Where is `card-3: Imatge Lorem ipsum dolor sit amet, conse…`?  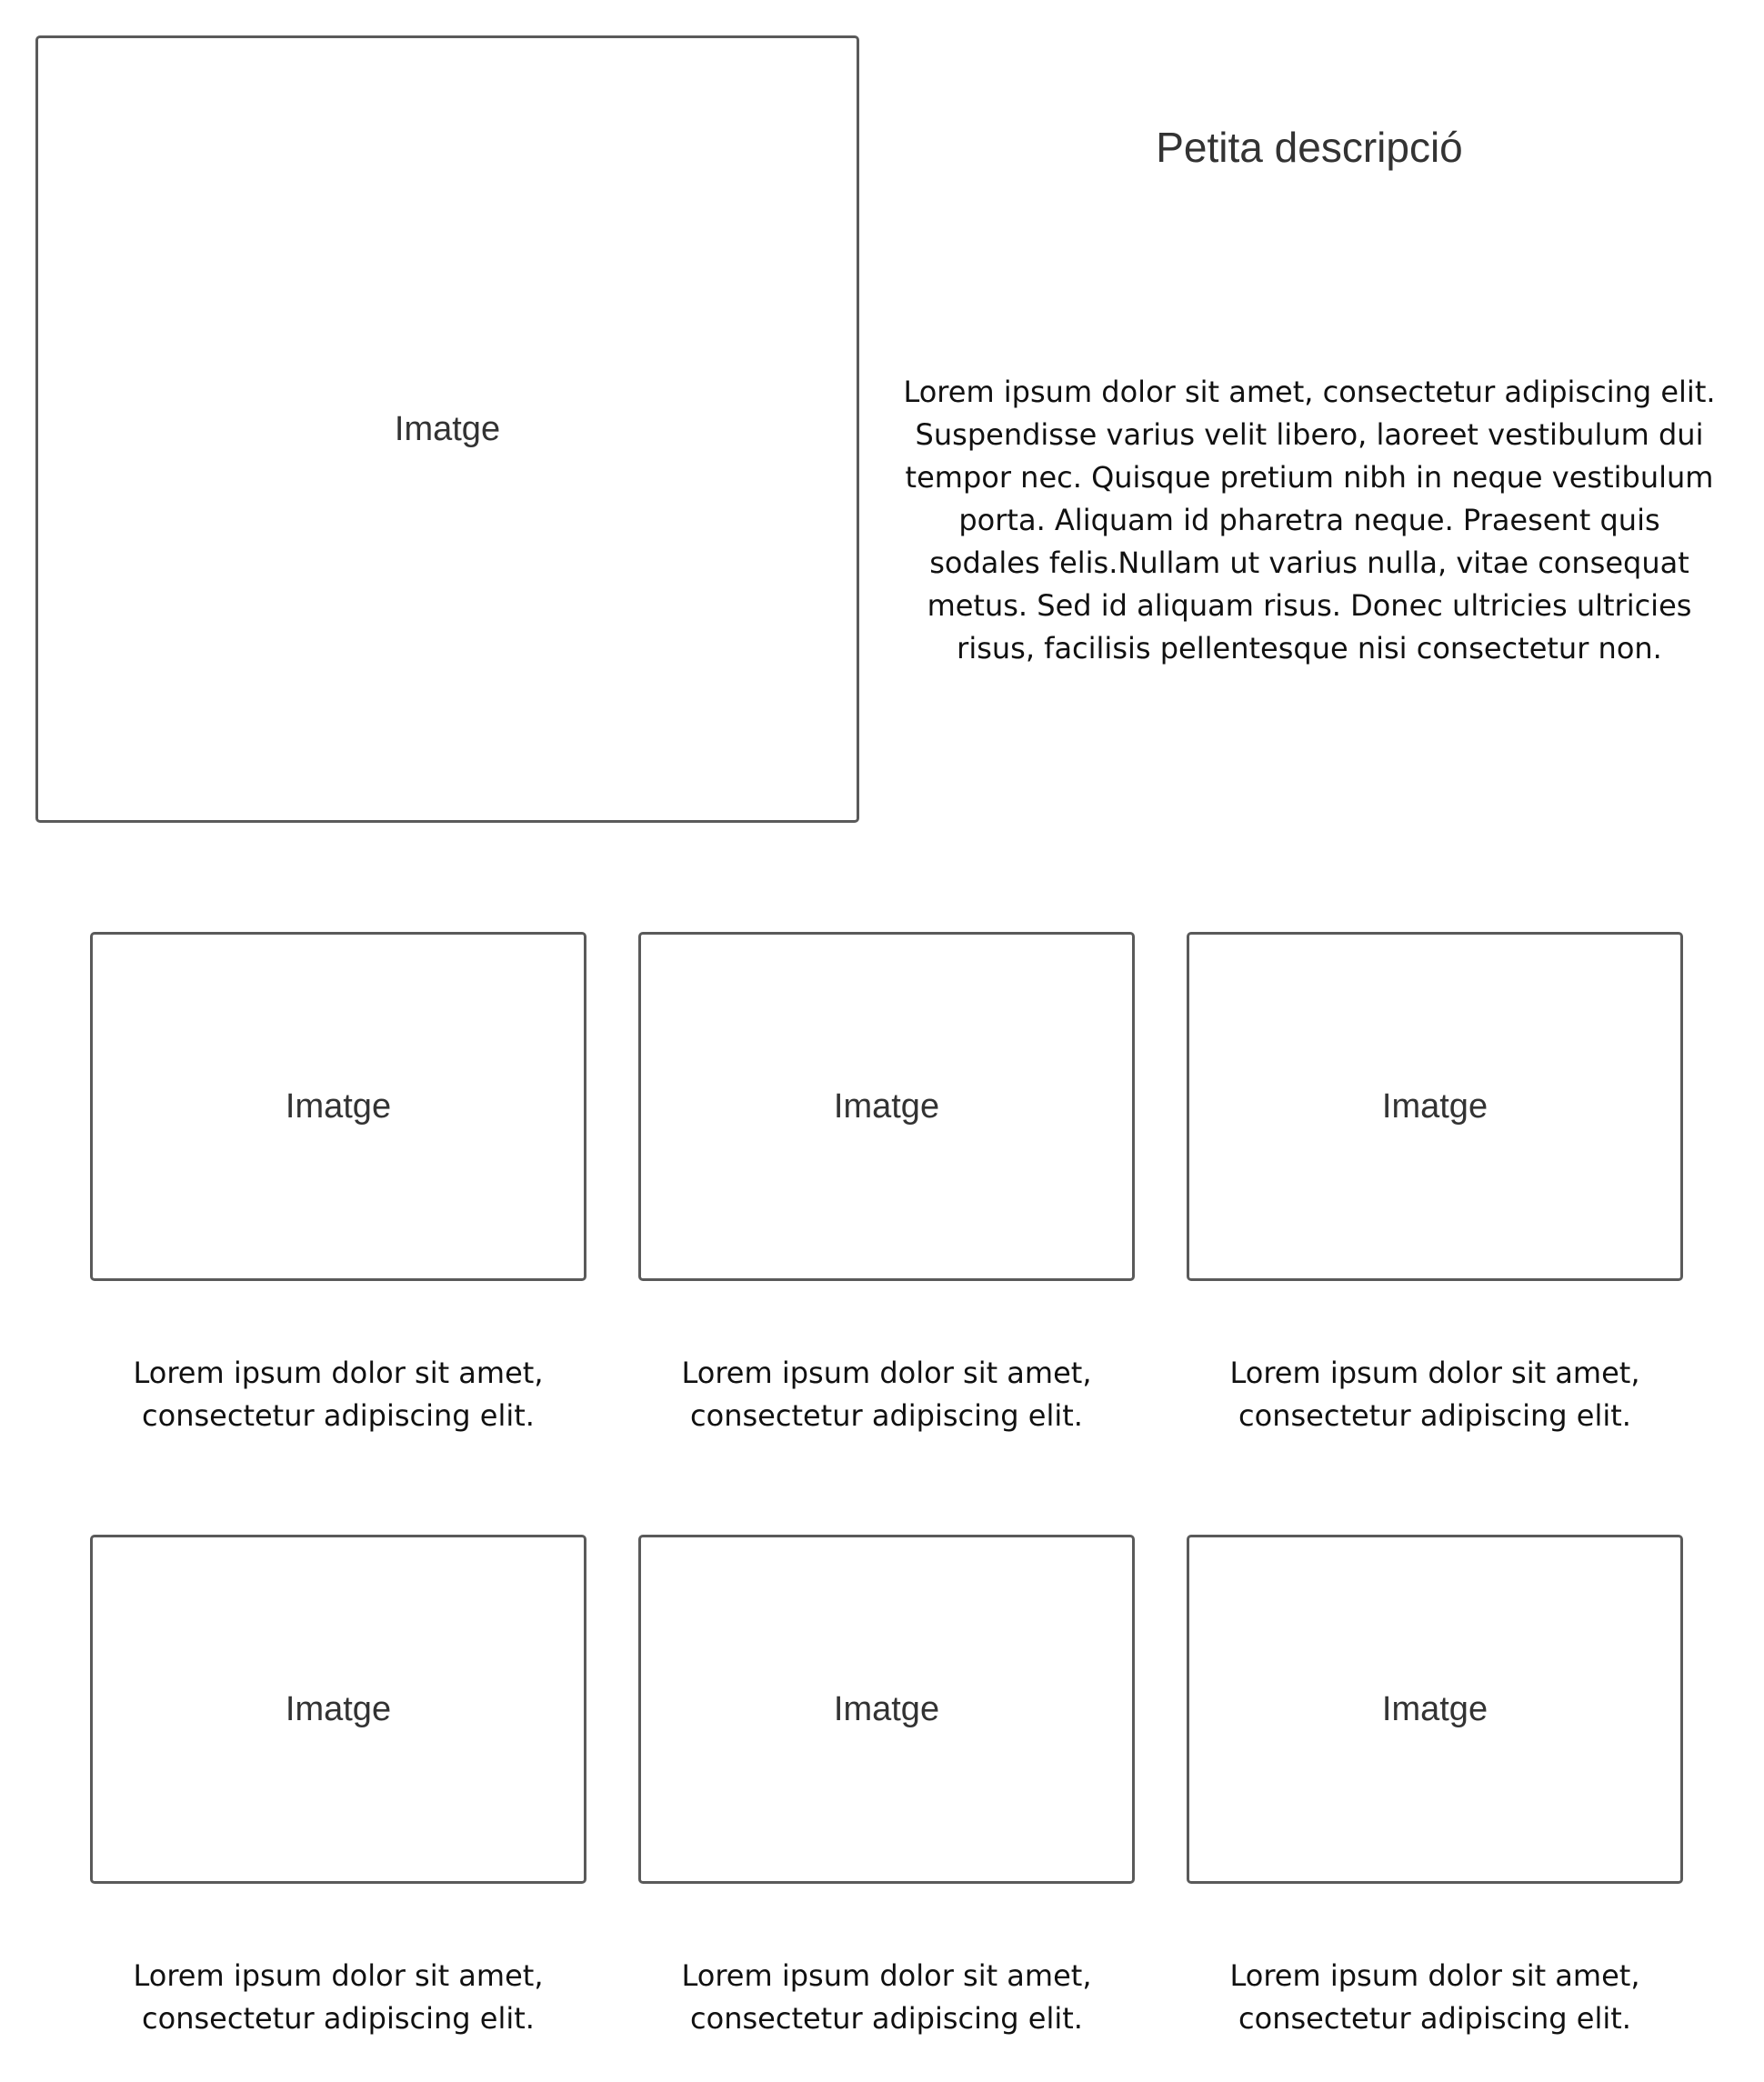
card-3: Imatge Lorem ipsum dolor sit amet, conse… is located at coordinates (1435, 1195).